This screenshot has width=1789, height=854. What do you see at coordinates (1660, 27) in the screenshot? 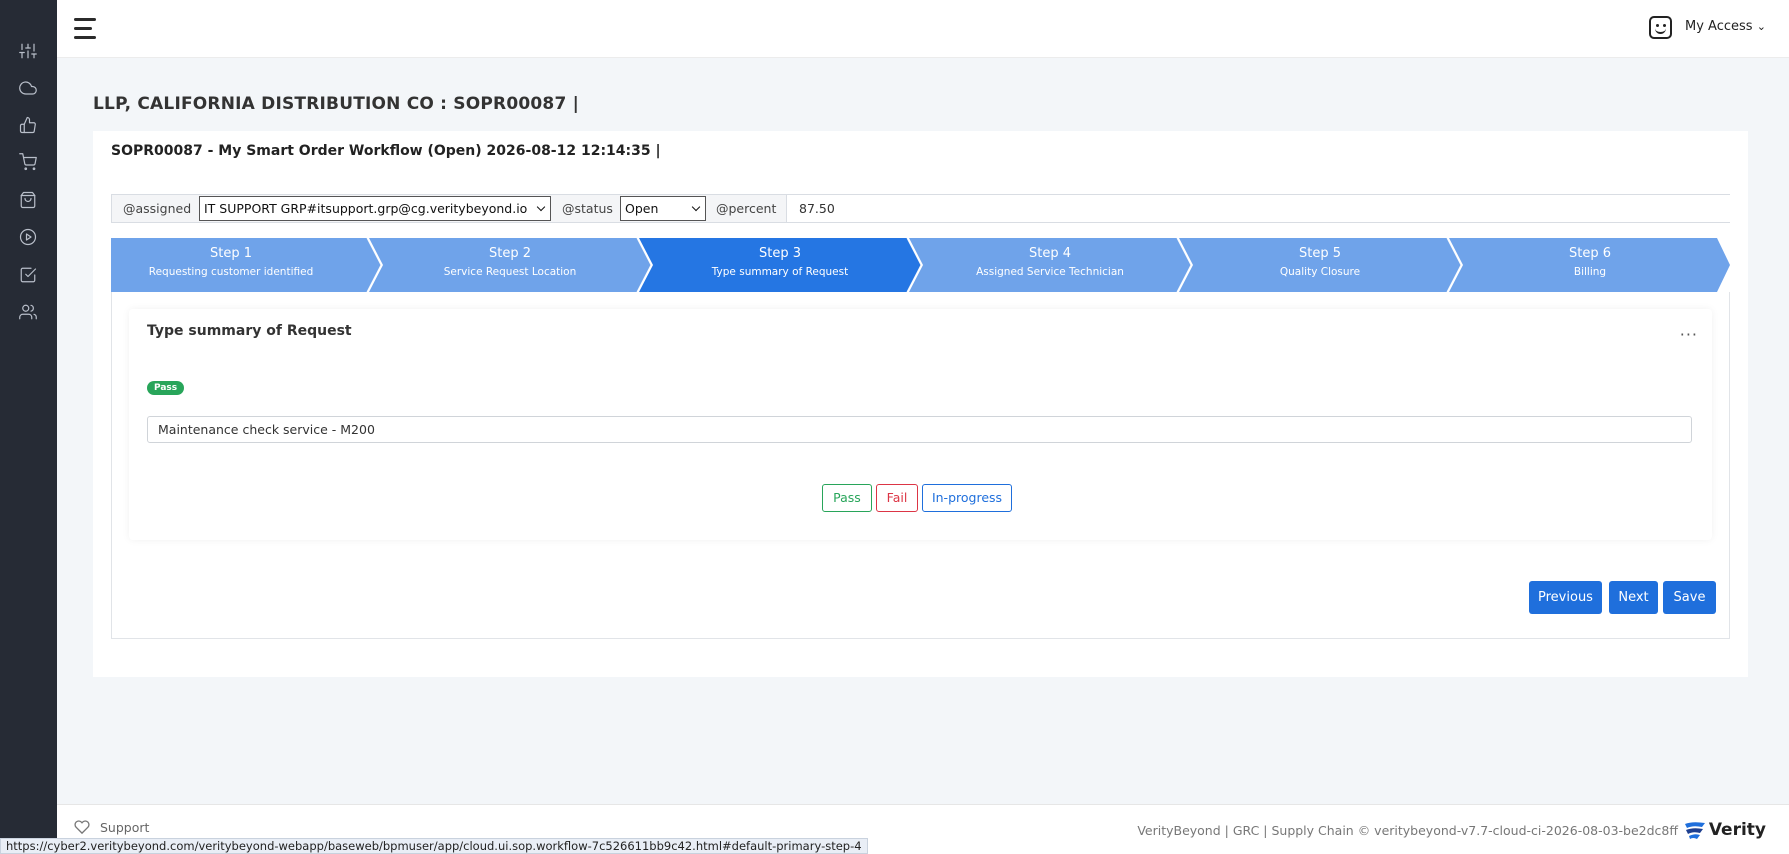
I see `smiley-icon` at bounding box center [1660, 27].